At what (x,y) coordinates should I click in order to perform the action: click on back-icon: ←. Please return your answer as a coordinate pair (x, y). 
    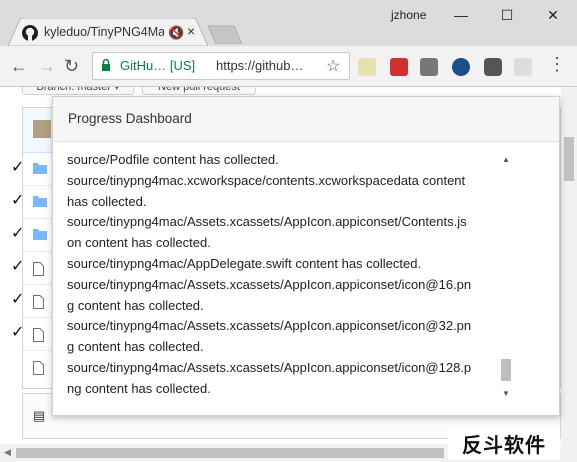
    Looking at the image, I should click on (19, 66).